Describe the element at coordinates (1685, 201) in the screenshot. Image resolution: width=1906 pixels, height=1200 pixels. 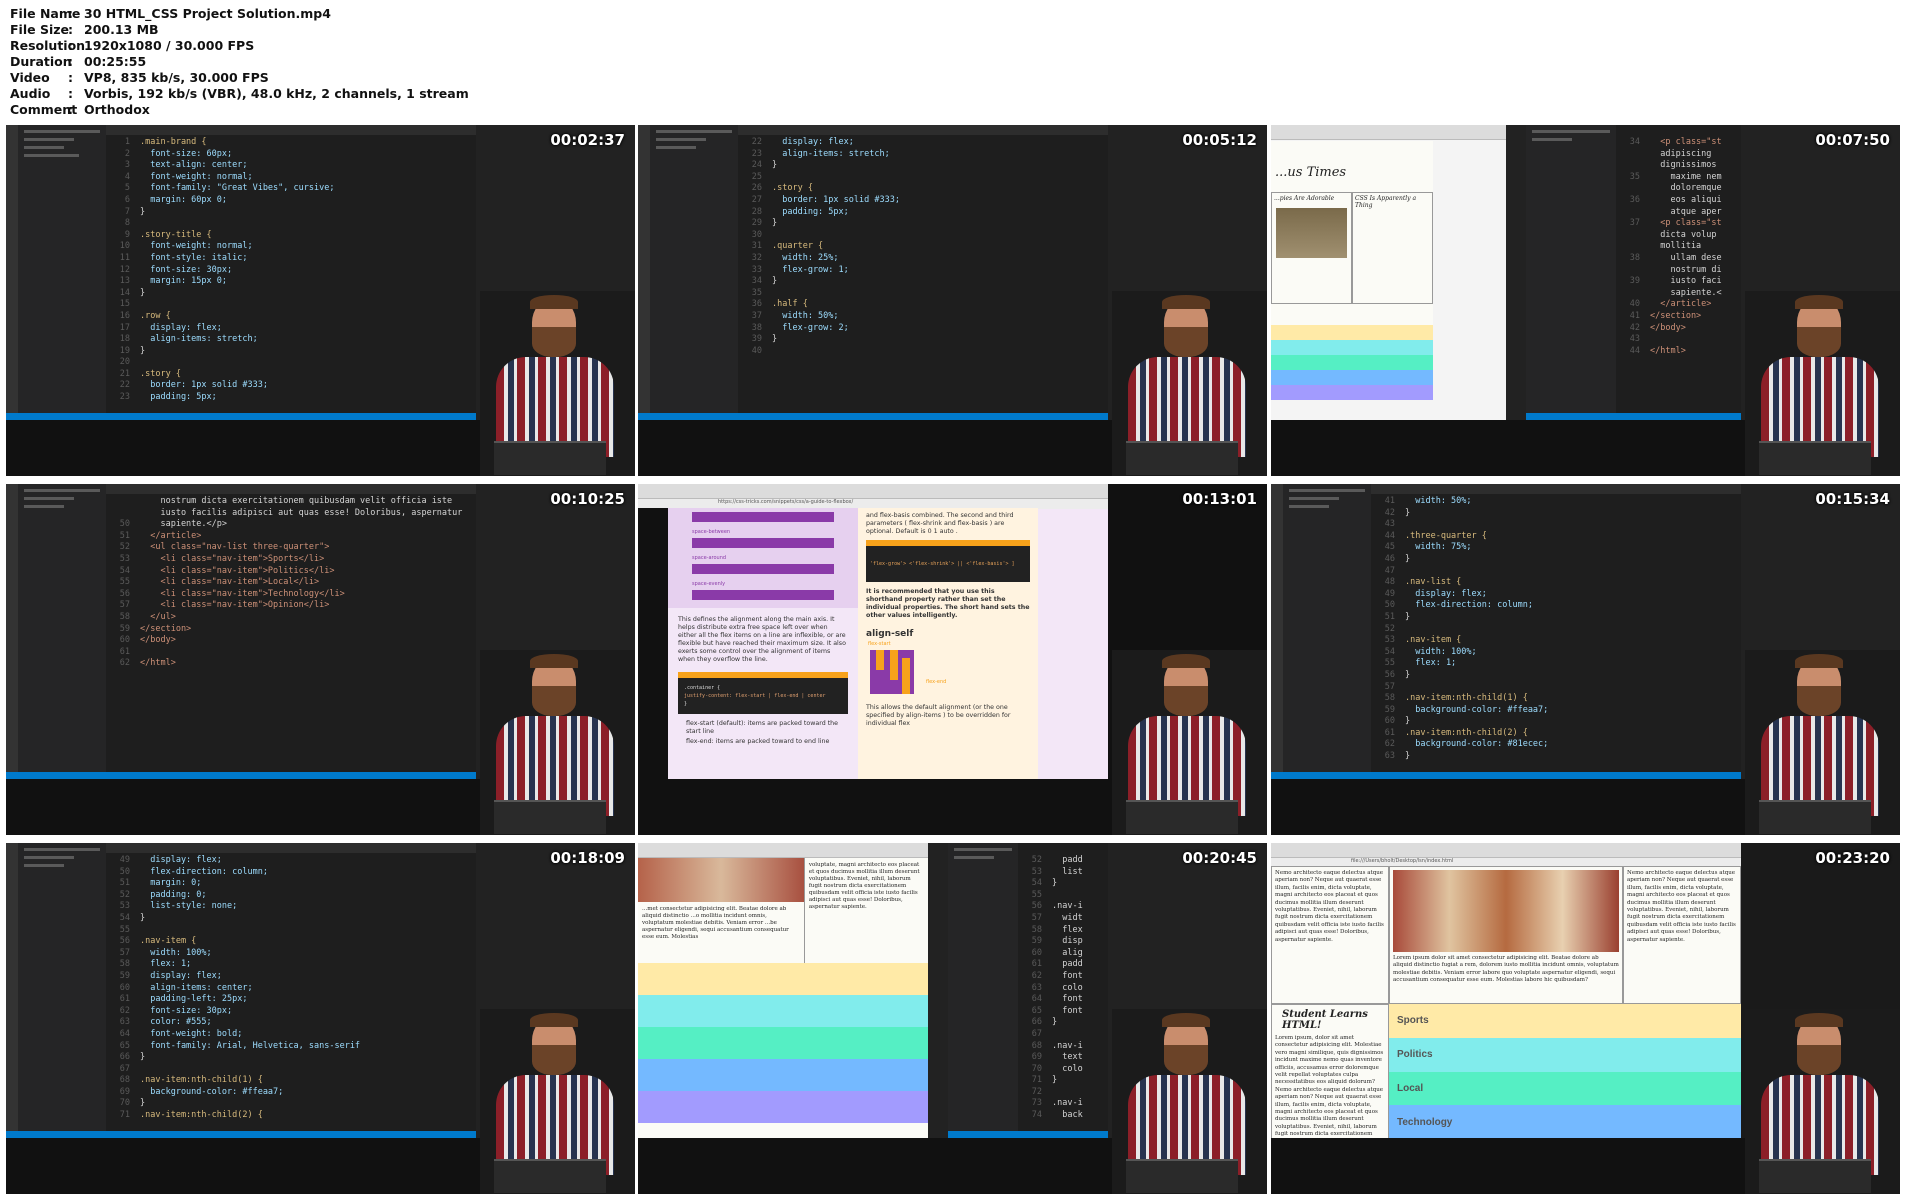
I see `code-text: eos aliqui` at that location.